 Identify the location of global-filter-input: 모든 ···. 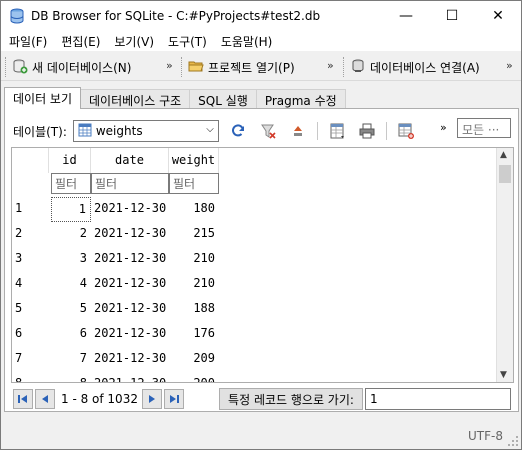
(484, 128).